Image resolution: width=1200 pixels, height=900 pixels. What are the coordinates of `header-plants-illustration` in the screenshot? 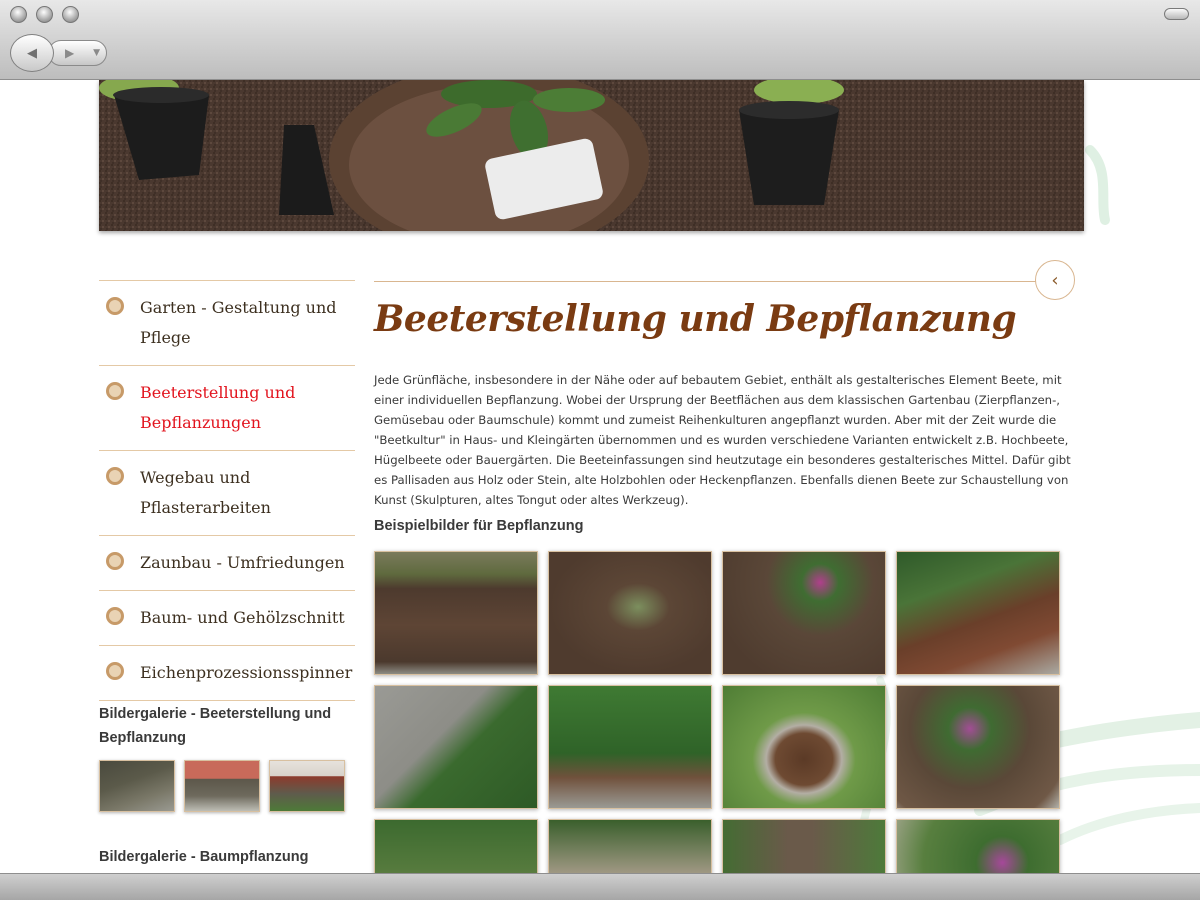 It's located at (591, 155).